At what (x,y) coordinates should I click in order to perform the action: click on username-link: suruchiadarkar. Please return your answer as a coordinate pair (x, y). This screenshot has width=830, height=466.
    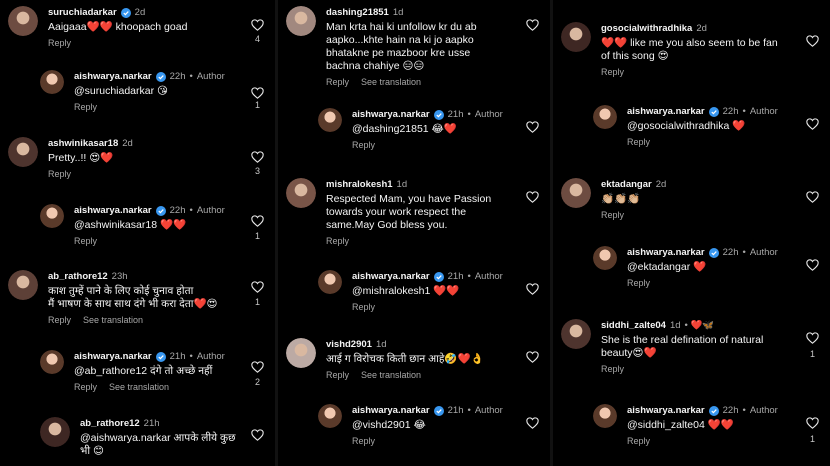
    Looking at the image, I should click on (82, 12).